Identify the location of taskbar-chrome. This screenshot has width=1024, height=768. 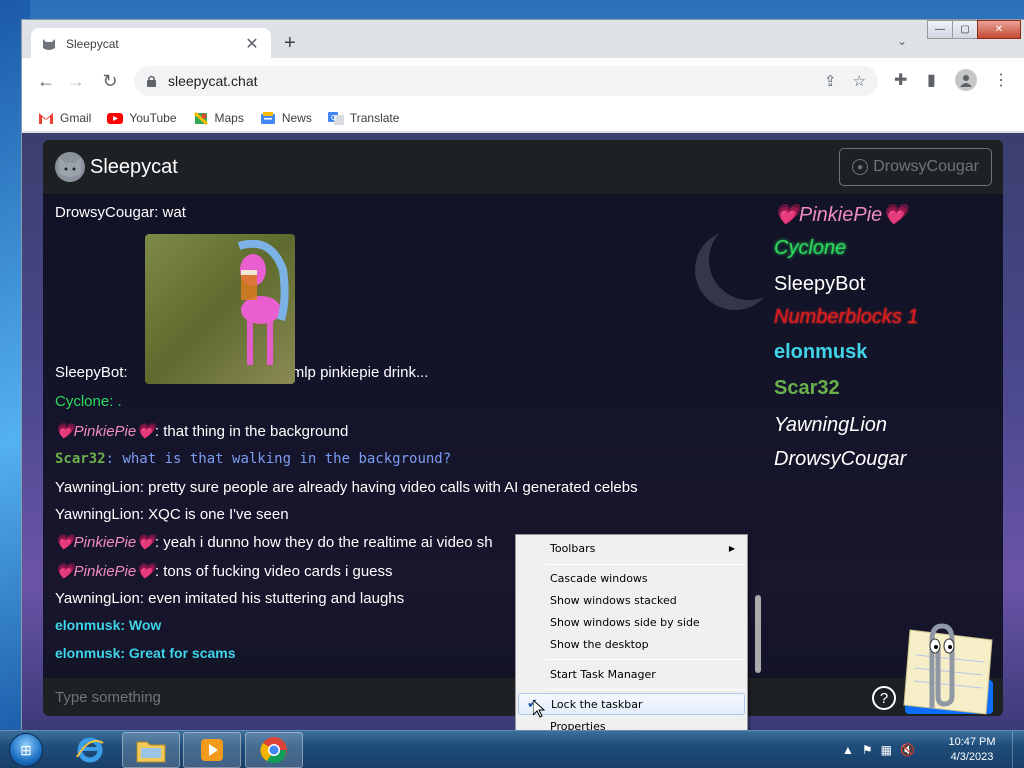
(274, 750).